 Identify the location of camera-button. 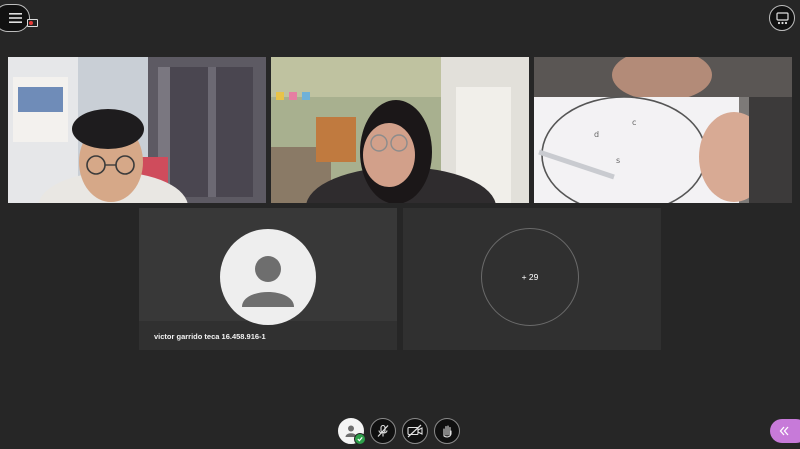
(415, 431).